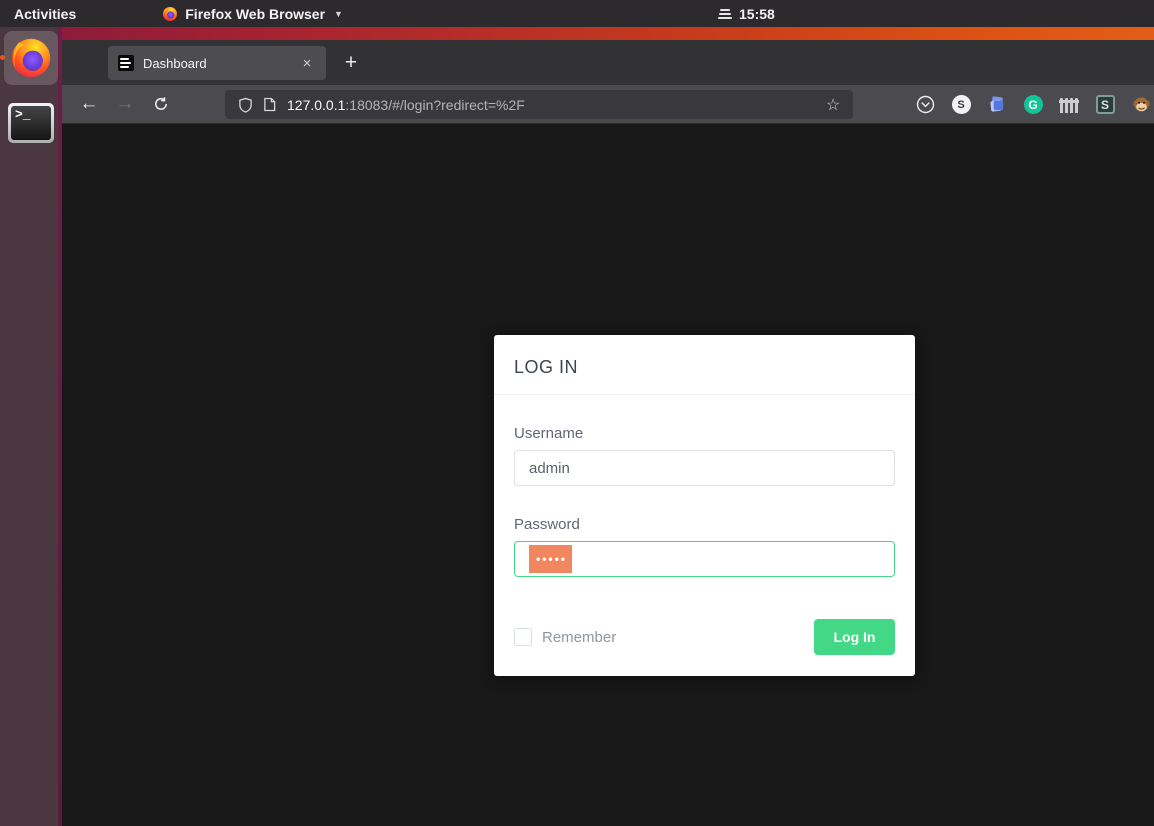  What do you see at coordinates (31, 426) in the screenshot?
I see `dock: >_` at bounding box center [31, 426].